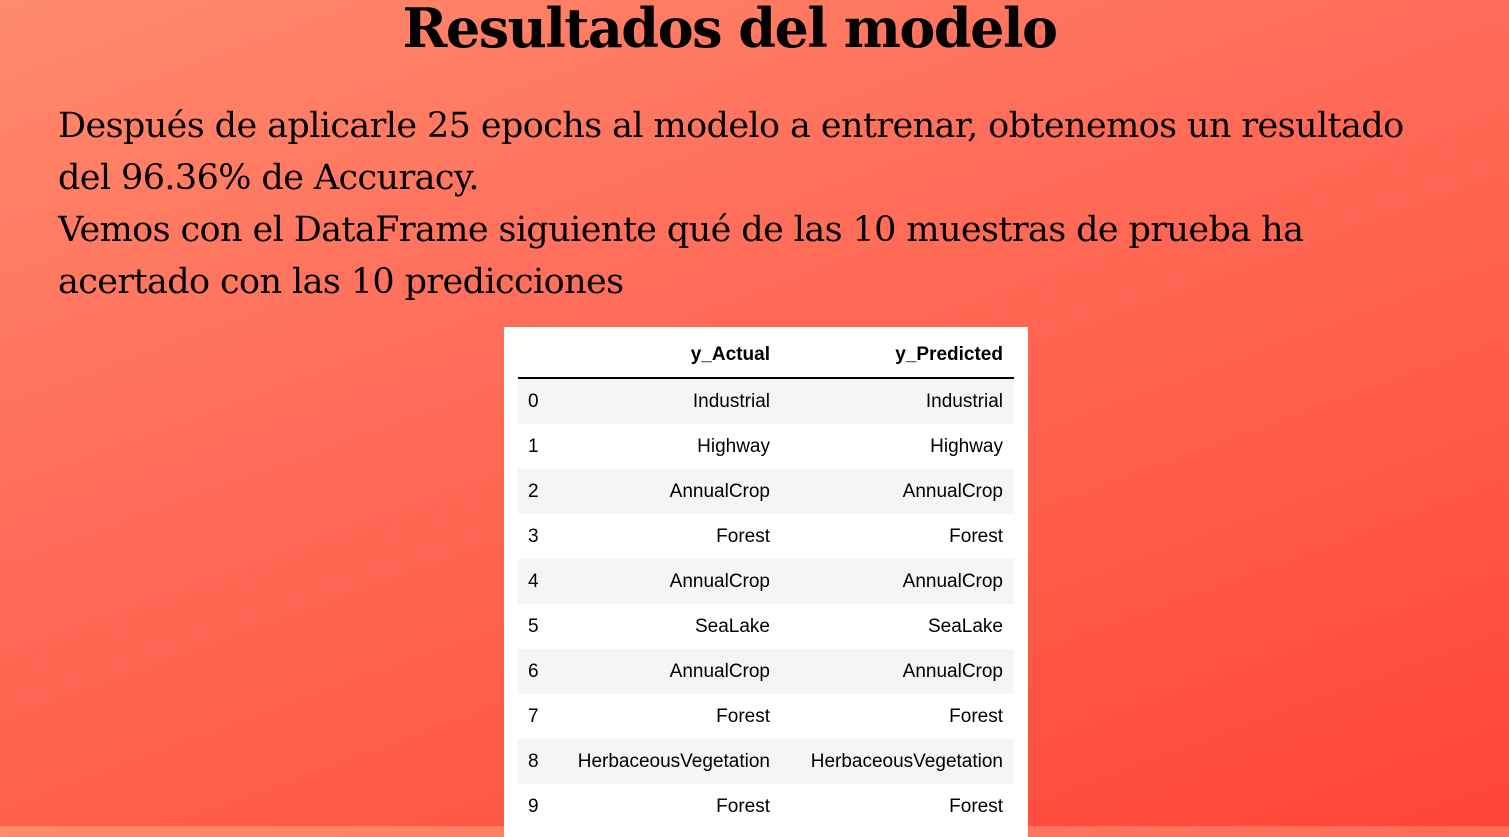 This screenshot has width=1509, height=837. What do you see at coordinates (733, 446) in the screenshot?
I see `y-actual-cell: Highway` at bounding box center [733, 446].